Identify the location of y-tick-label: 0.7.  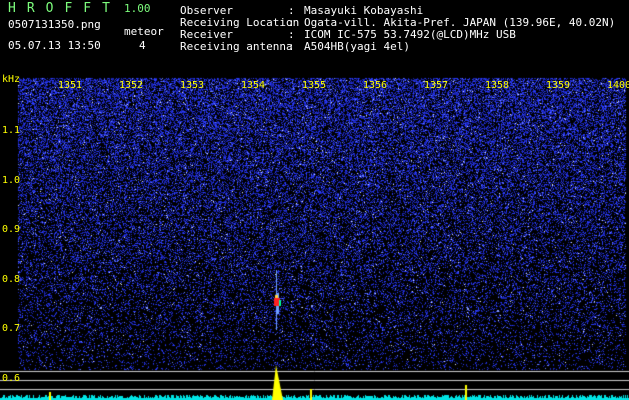
(11, 328).